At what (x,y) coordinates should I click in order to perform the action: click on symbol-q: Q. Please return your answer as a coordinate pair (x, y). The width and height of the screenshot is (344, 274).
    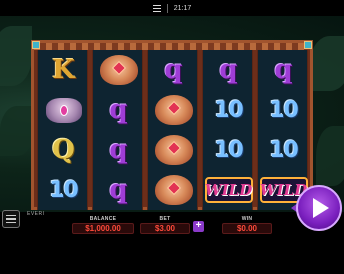
    Looking at the image, I should click on (63, 150).